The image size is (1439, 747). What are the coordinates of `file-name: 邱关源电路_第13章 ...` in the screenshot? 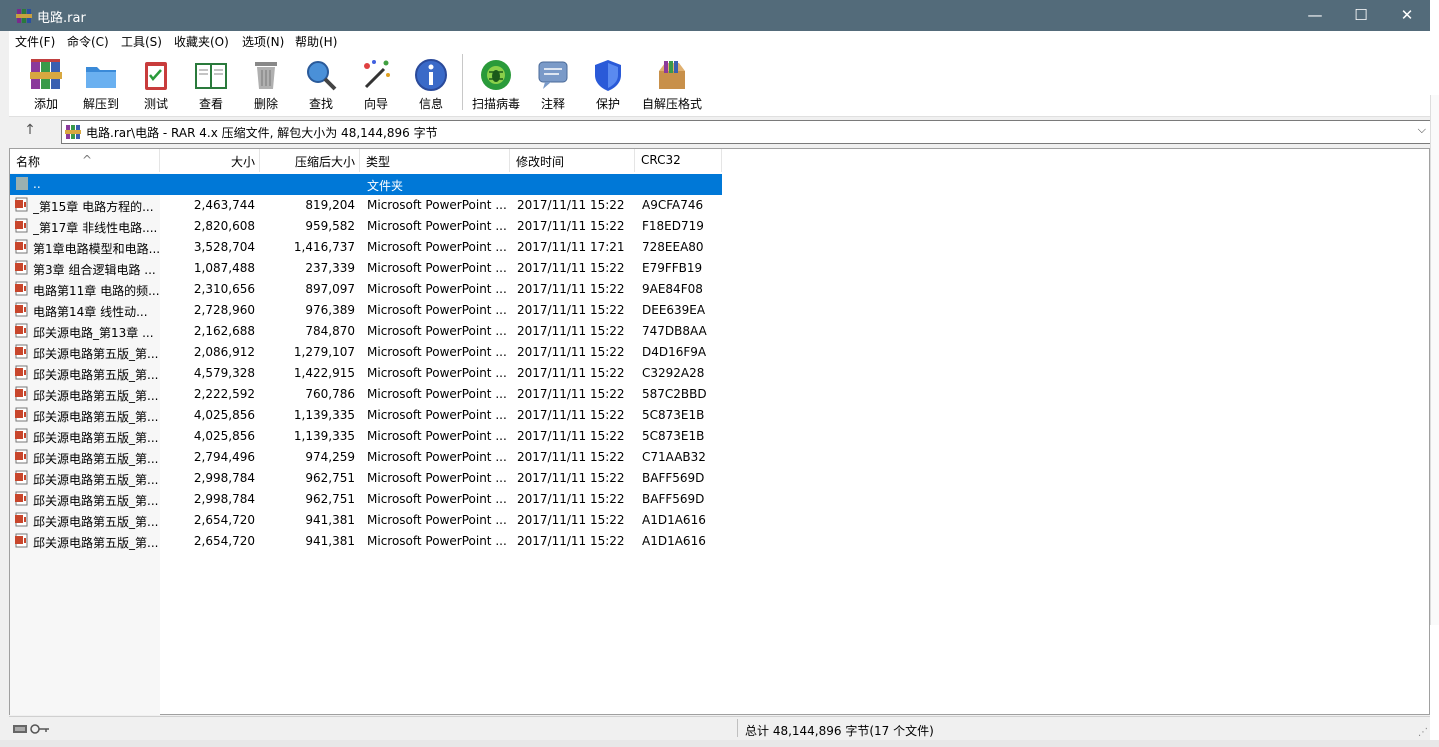 It's located at (93, 333).